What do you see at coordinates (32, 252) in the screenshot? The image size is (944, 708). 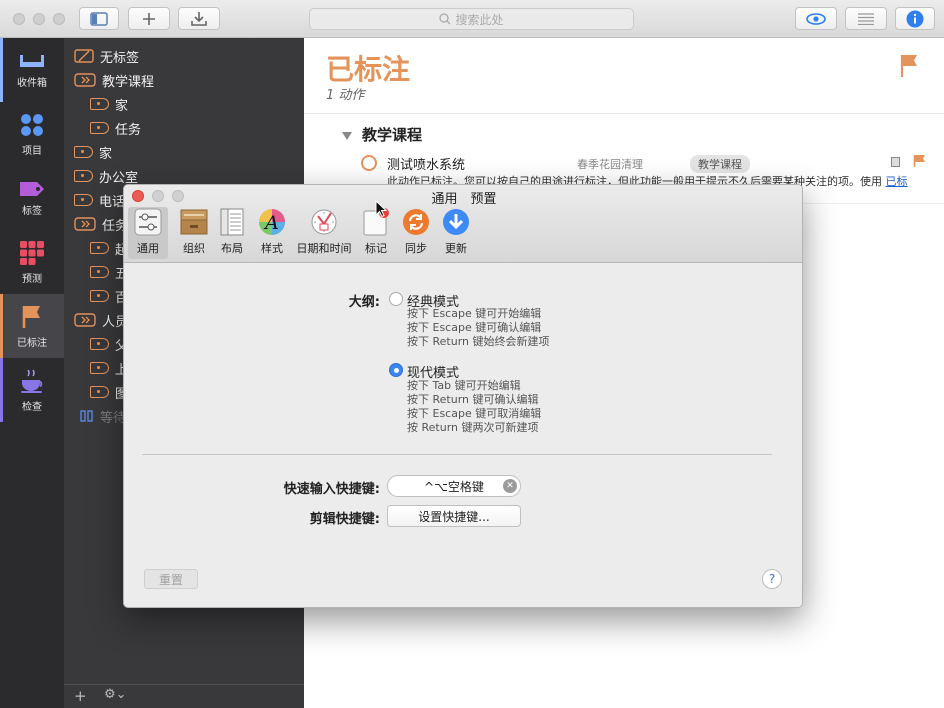 I see `forecast-icon` at bounding box center [32, 252].